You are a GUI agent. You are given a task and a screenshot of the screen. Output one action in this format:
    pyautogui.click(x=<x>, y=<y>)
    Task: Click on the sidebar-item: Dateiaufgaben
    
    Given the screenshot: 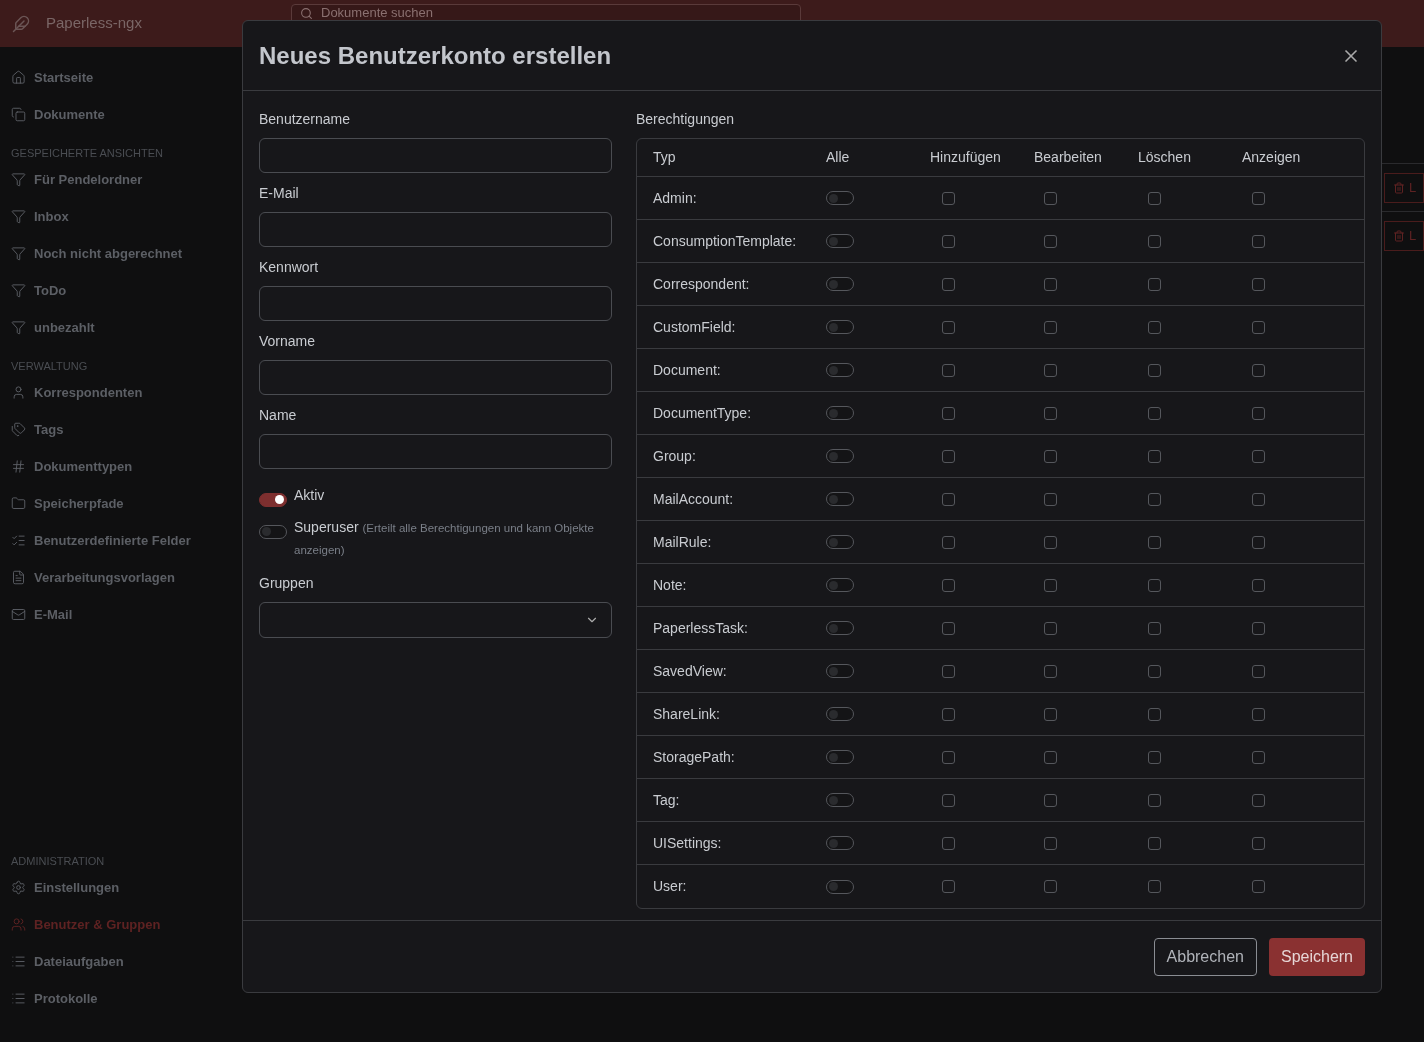 What is the action you would take?
    pyautogui.click(x=121, y=961)
    